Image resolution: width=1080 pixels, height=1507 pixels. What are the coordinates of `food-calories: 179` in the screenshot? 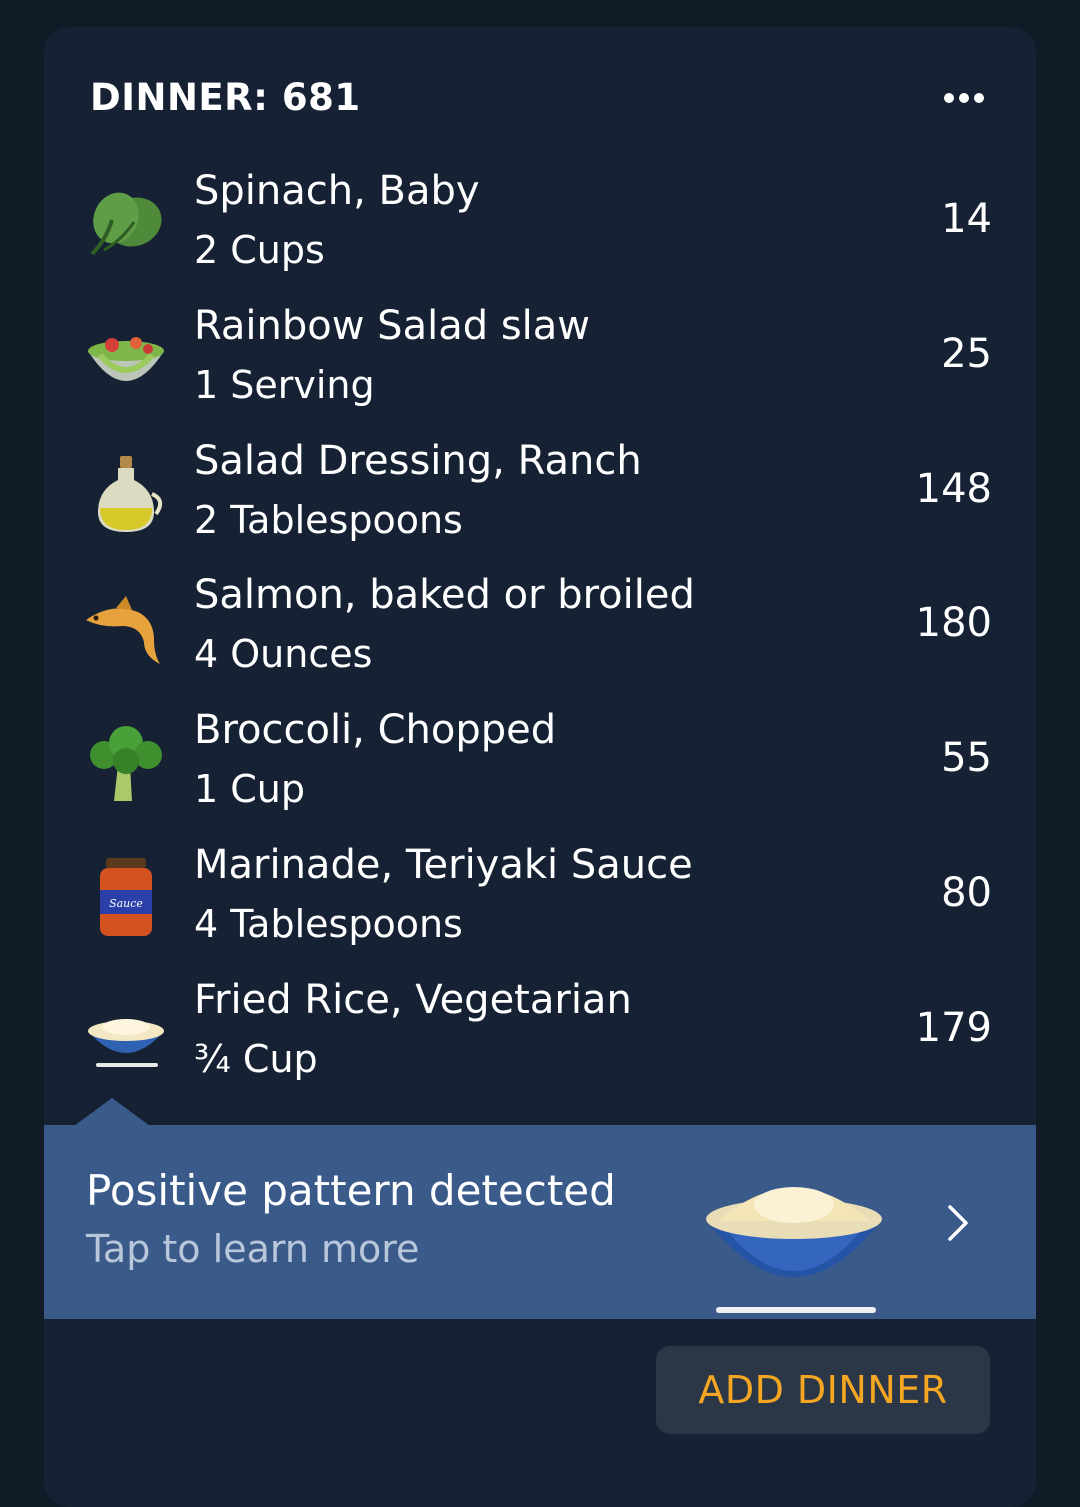 It's located at (953, 1027).